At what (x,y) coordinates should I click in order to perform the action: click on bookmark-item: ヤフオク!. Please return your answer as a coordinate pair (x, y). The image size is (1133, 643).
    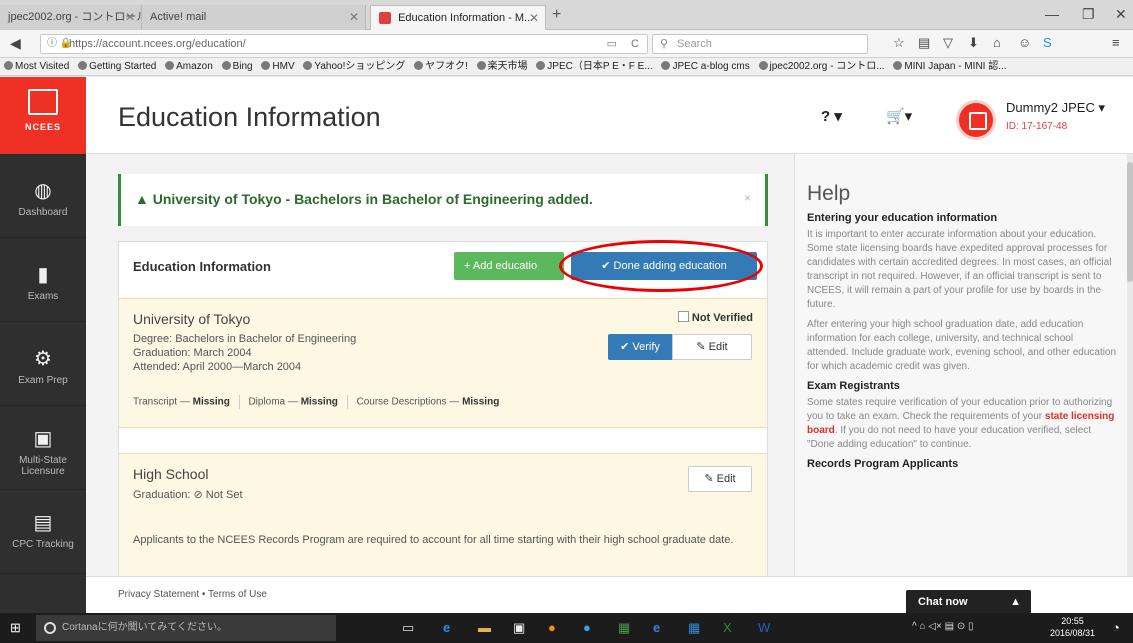
    Looking at the image, I should click on (441, 66).